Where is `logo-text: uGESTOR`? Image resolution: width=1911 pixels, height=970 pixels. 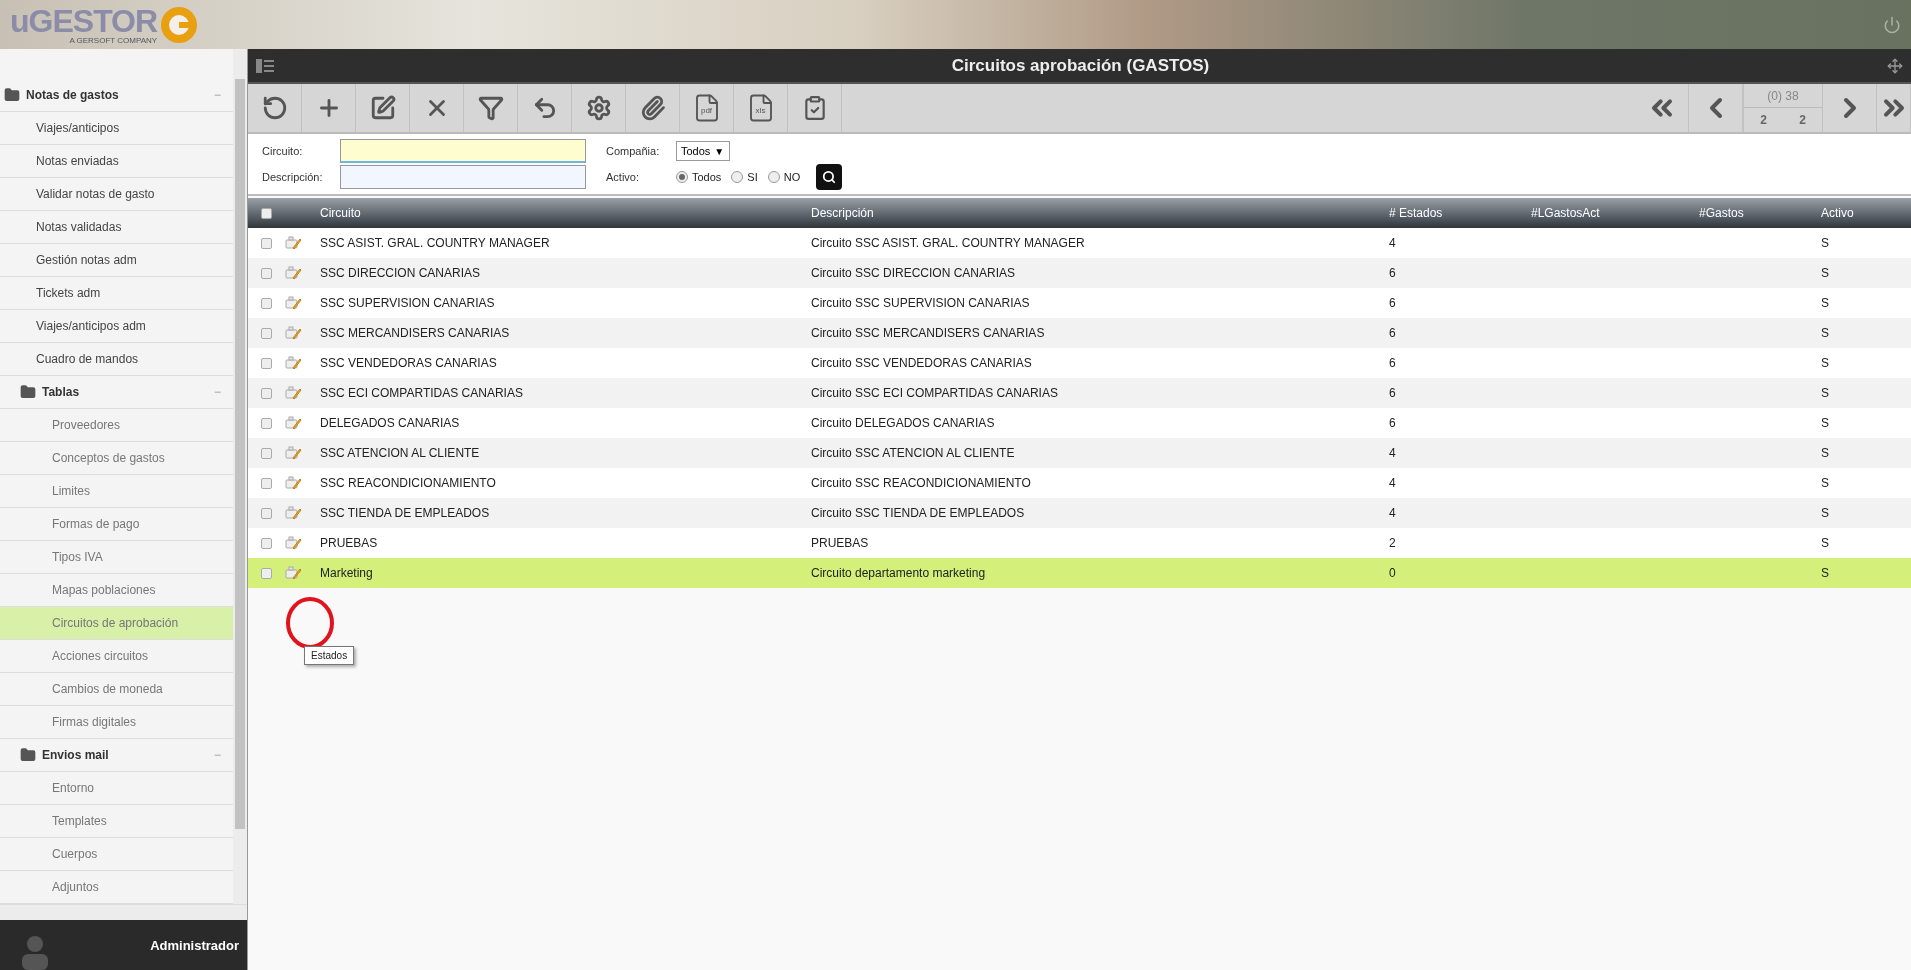
logo-text: uGESTOR is located at coordinates (84, 20).